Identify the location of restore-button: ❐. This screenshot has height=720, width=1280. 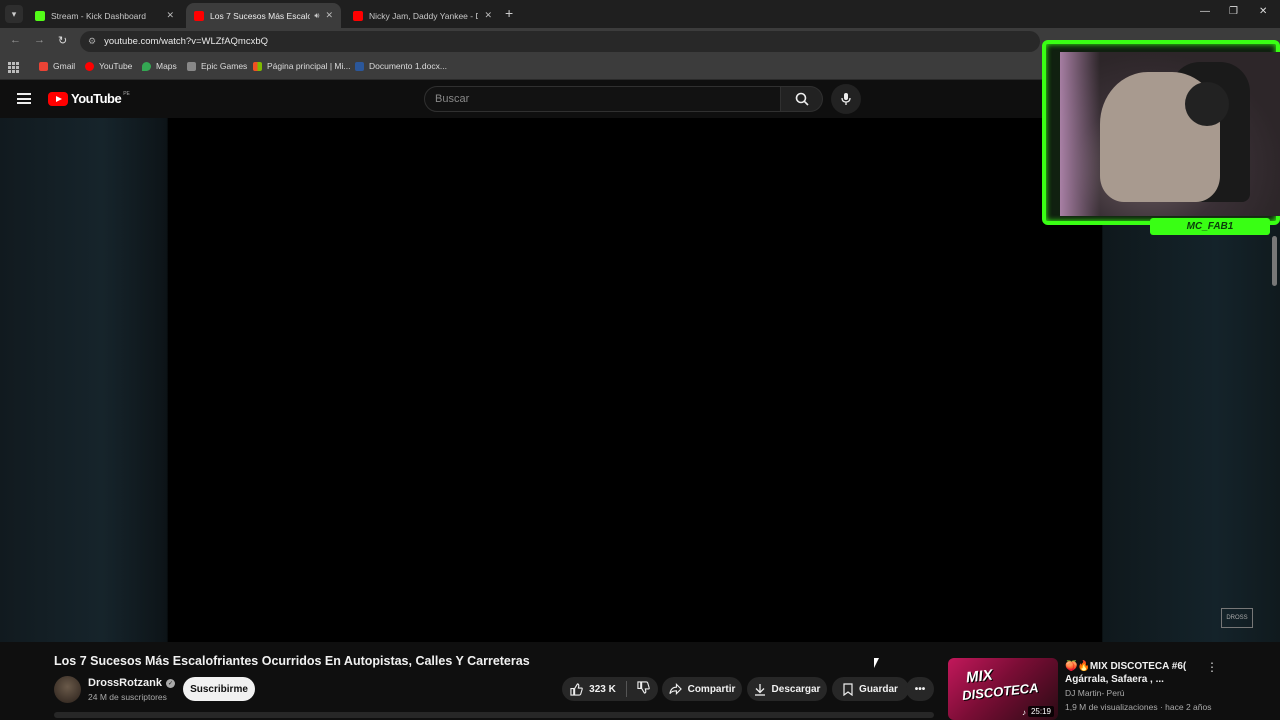
(1233, 11).